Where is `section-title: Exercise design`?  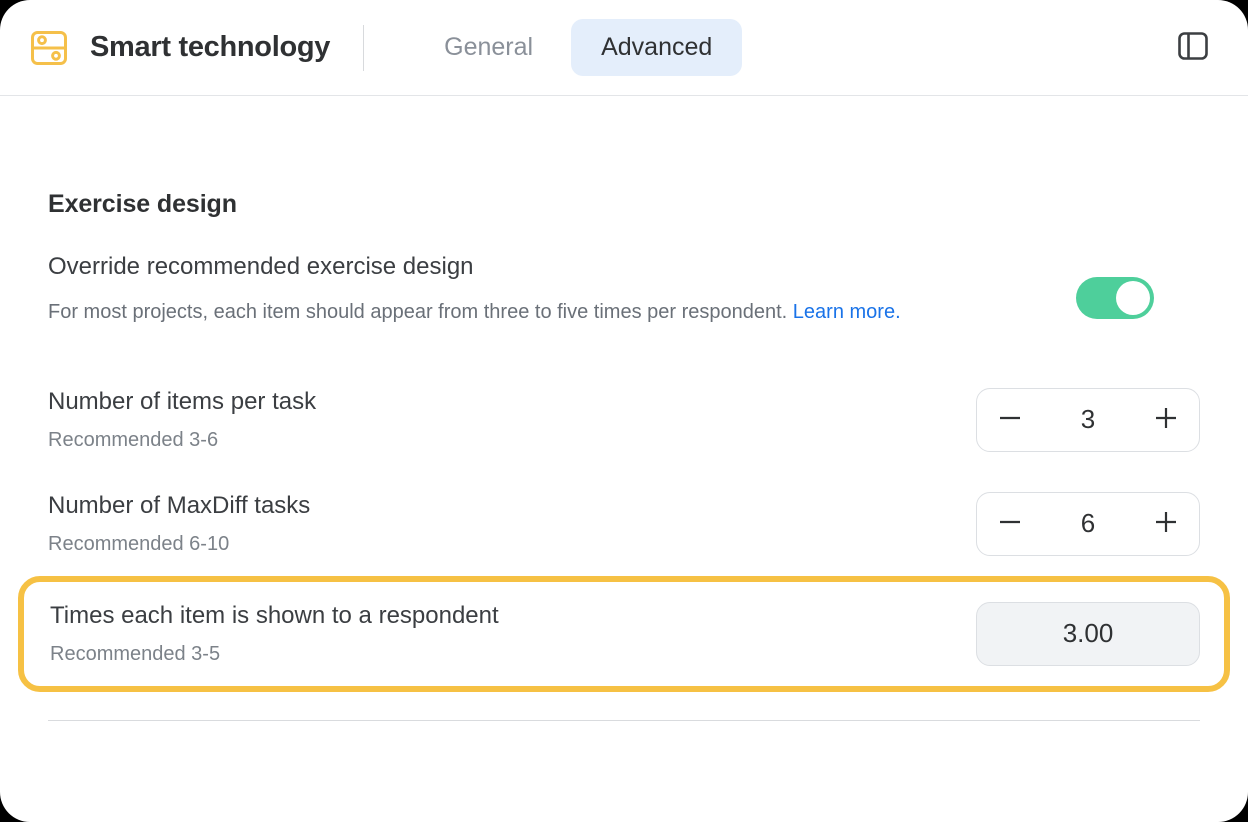 section-title: Exercise design is located at coordinates (142, 204).